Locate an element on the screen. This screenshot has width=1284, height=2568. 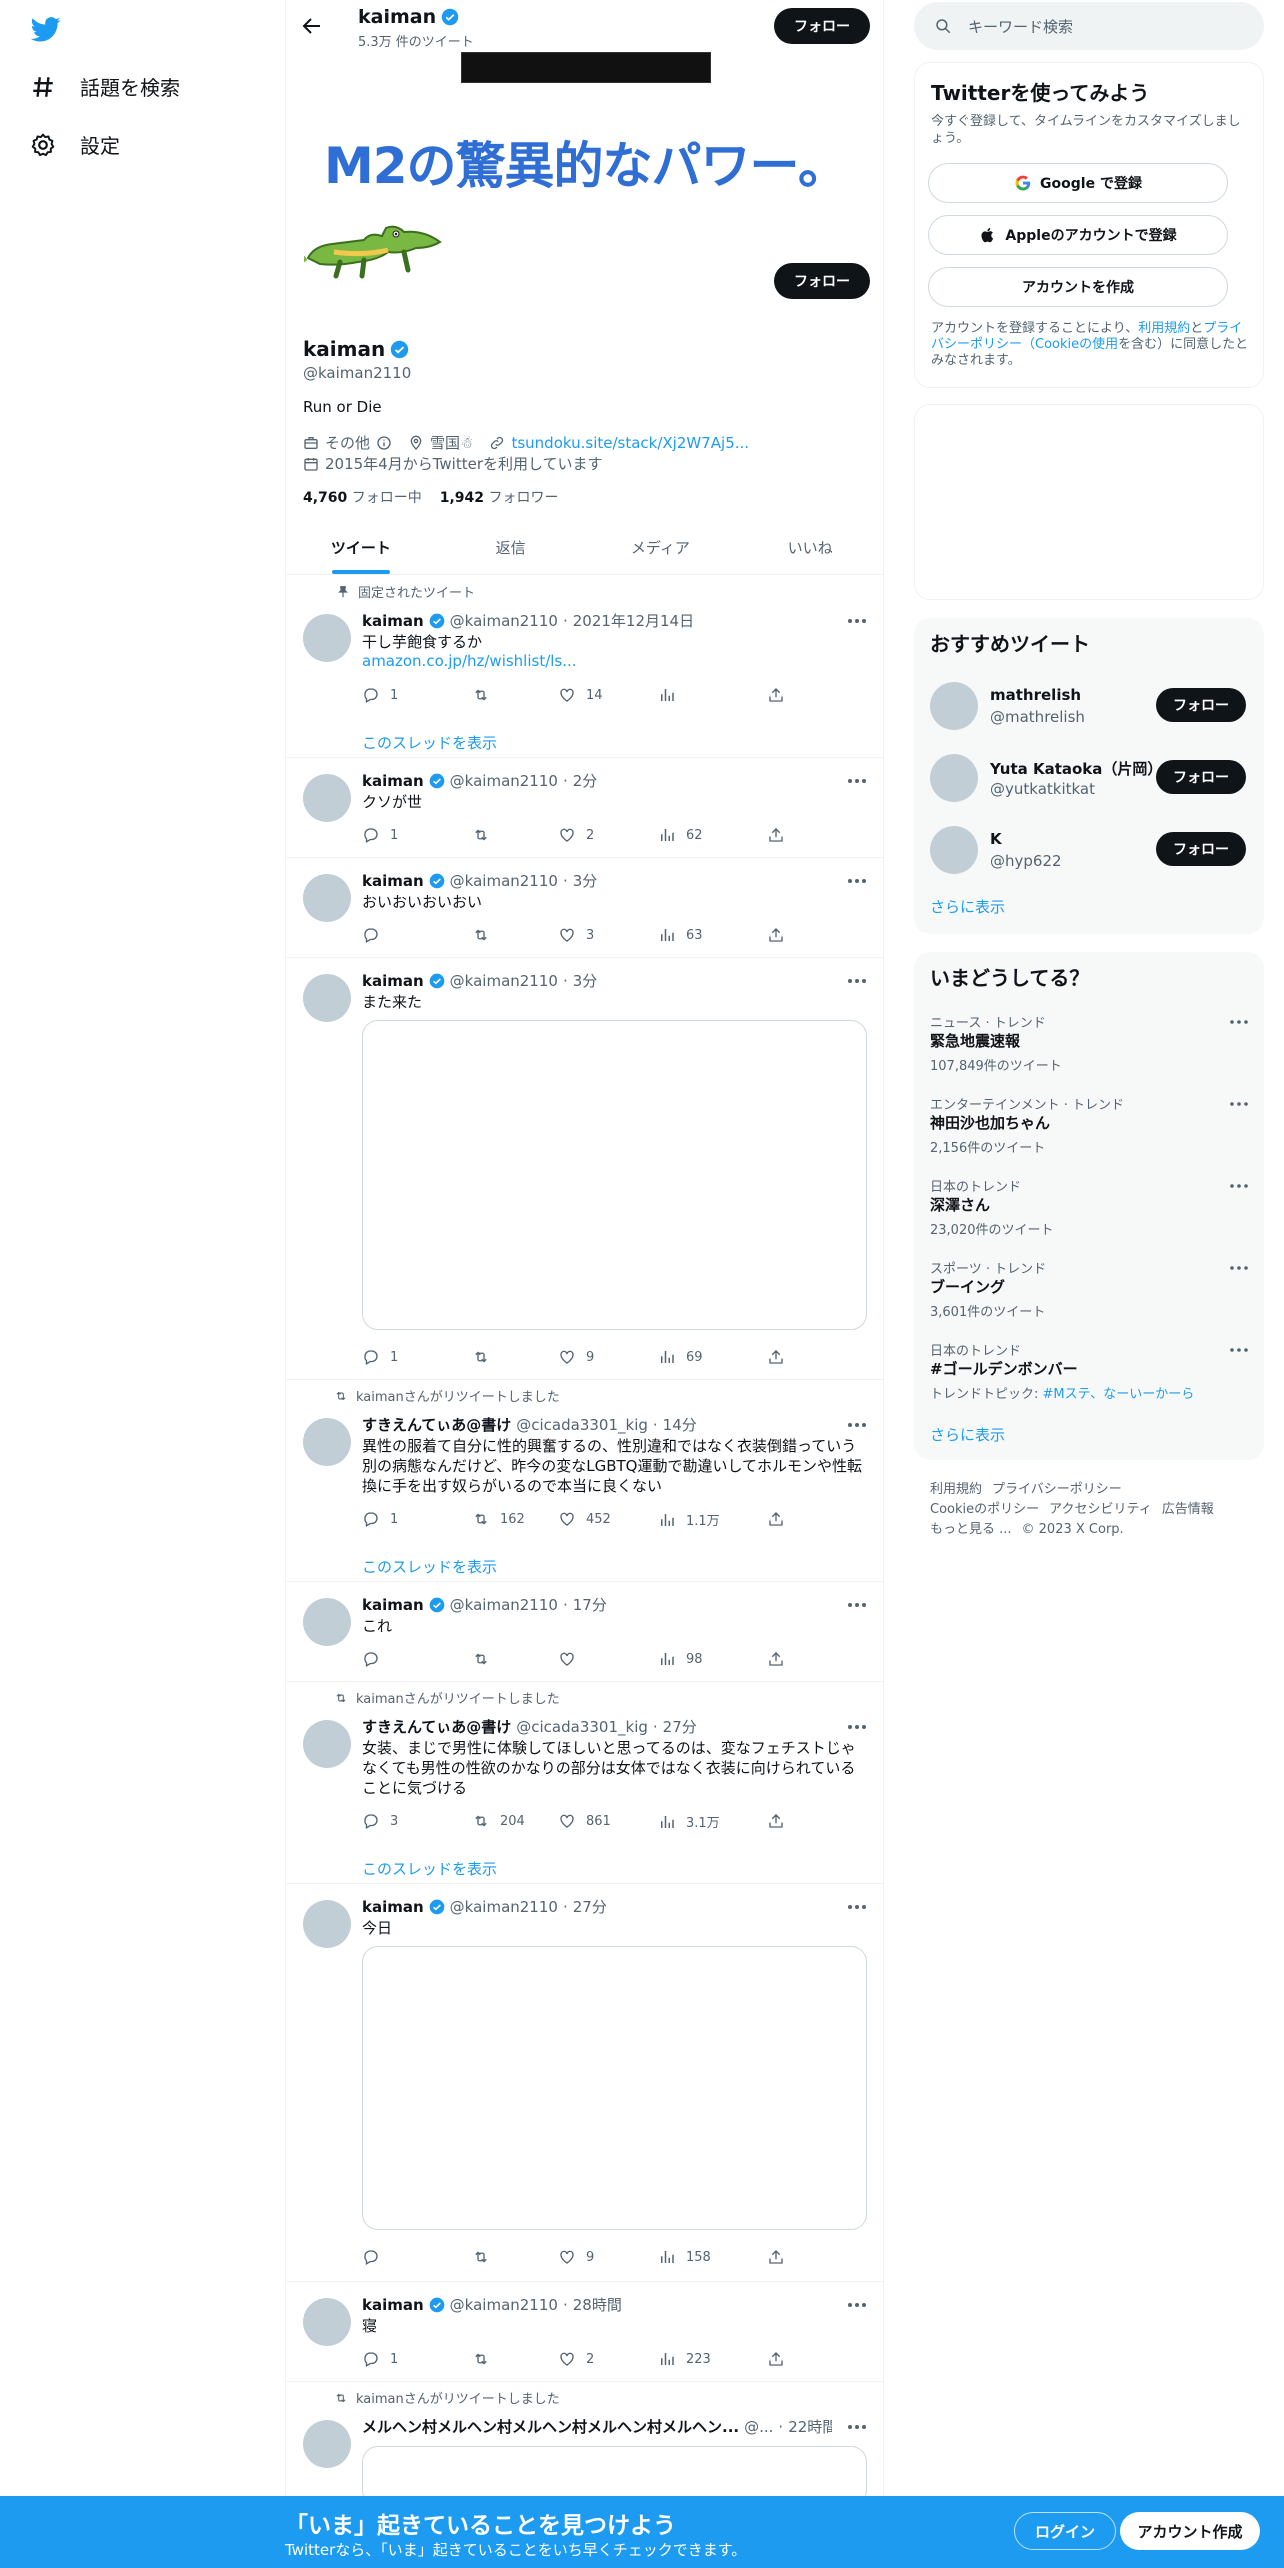
recommended-account: Yuta Kataoka（片岡） @yutkatkitkat フォロー is located at coordinates (1089, 778).